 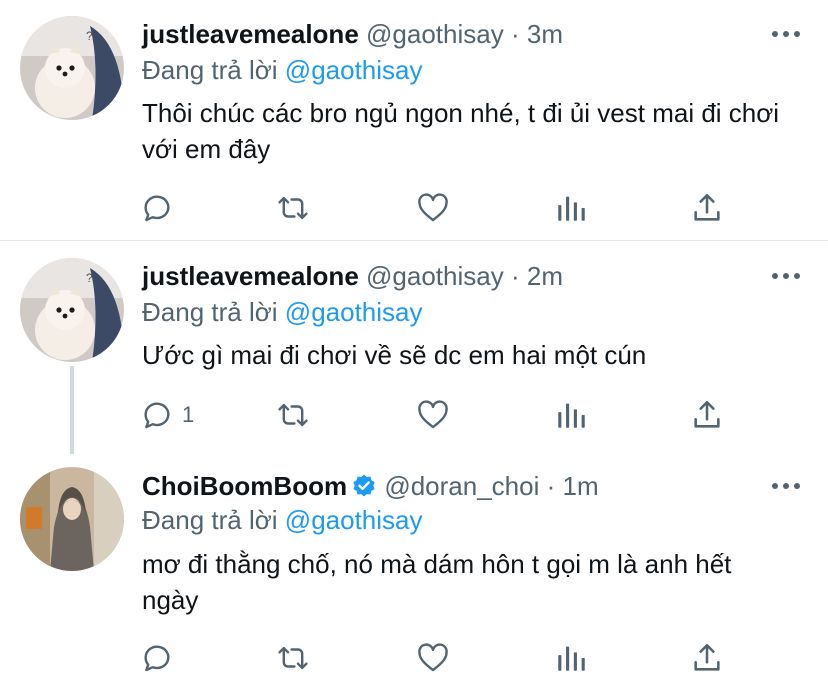 I want to click on reply-button: 1, so click(x=167, y=415).